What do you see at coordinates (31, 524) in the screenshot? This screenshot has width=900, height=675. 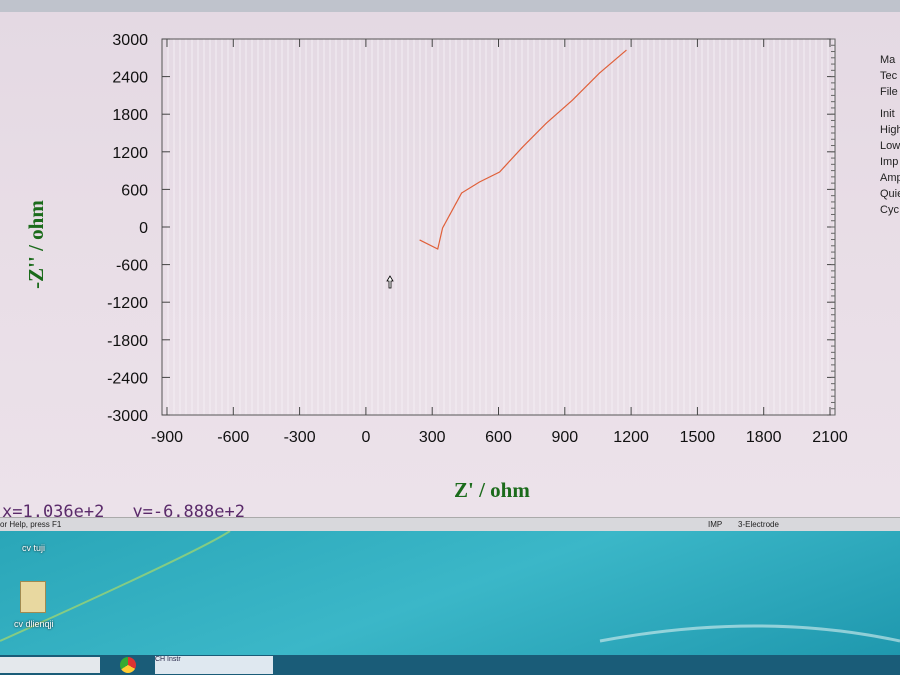 I see `status-help: or Help, press F1` at bounding box center [31, 524].